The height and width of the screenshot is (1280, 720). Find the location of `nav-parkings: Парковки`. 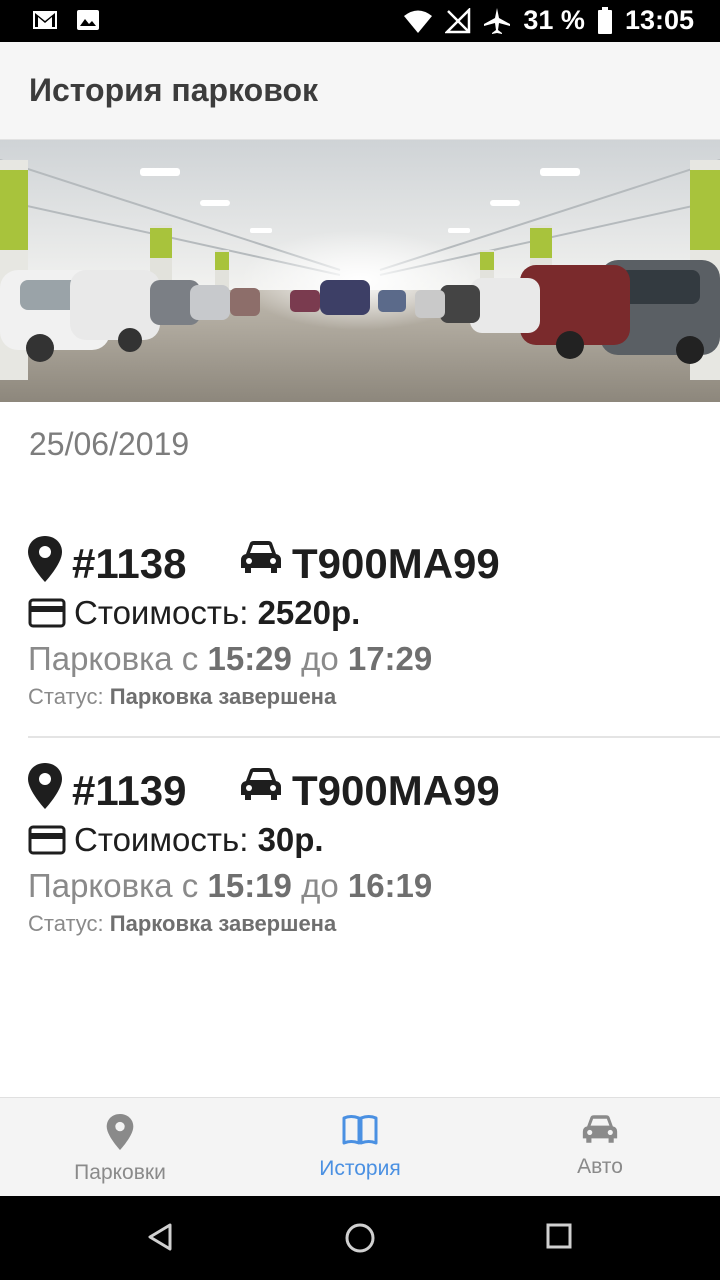

nav-parkings: Парковки is located at coordinates (120, 1147).